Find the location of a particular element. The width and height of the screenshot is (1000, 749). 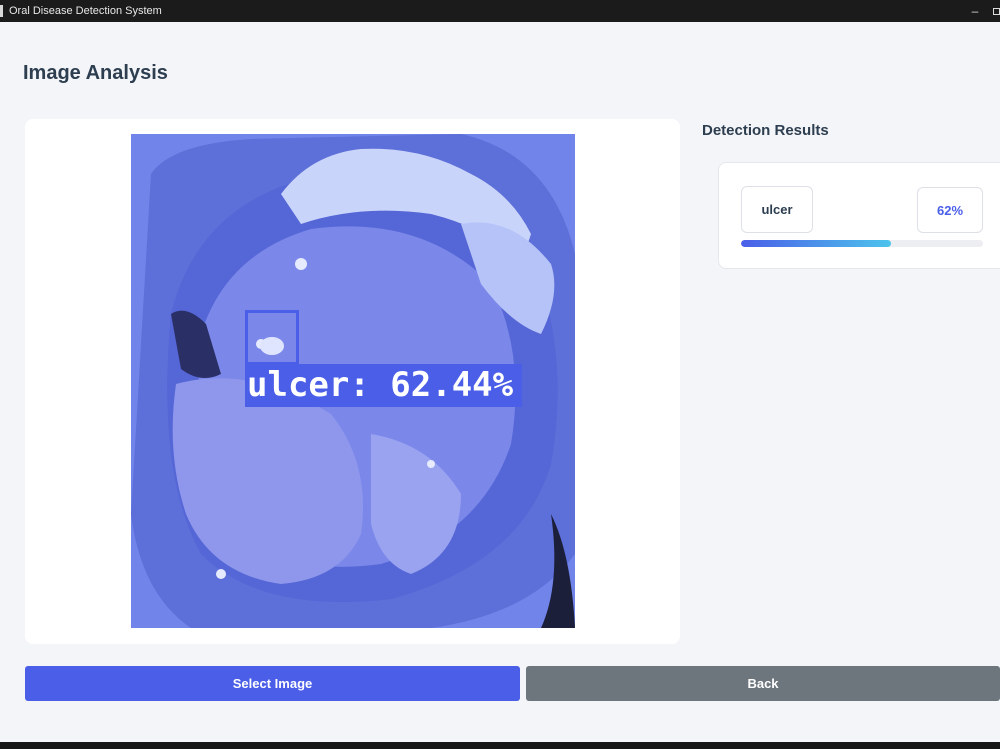

result-card: ulcer 62% is located at coordinates (859, 215).